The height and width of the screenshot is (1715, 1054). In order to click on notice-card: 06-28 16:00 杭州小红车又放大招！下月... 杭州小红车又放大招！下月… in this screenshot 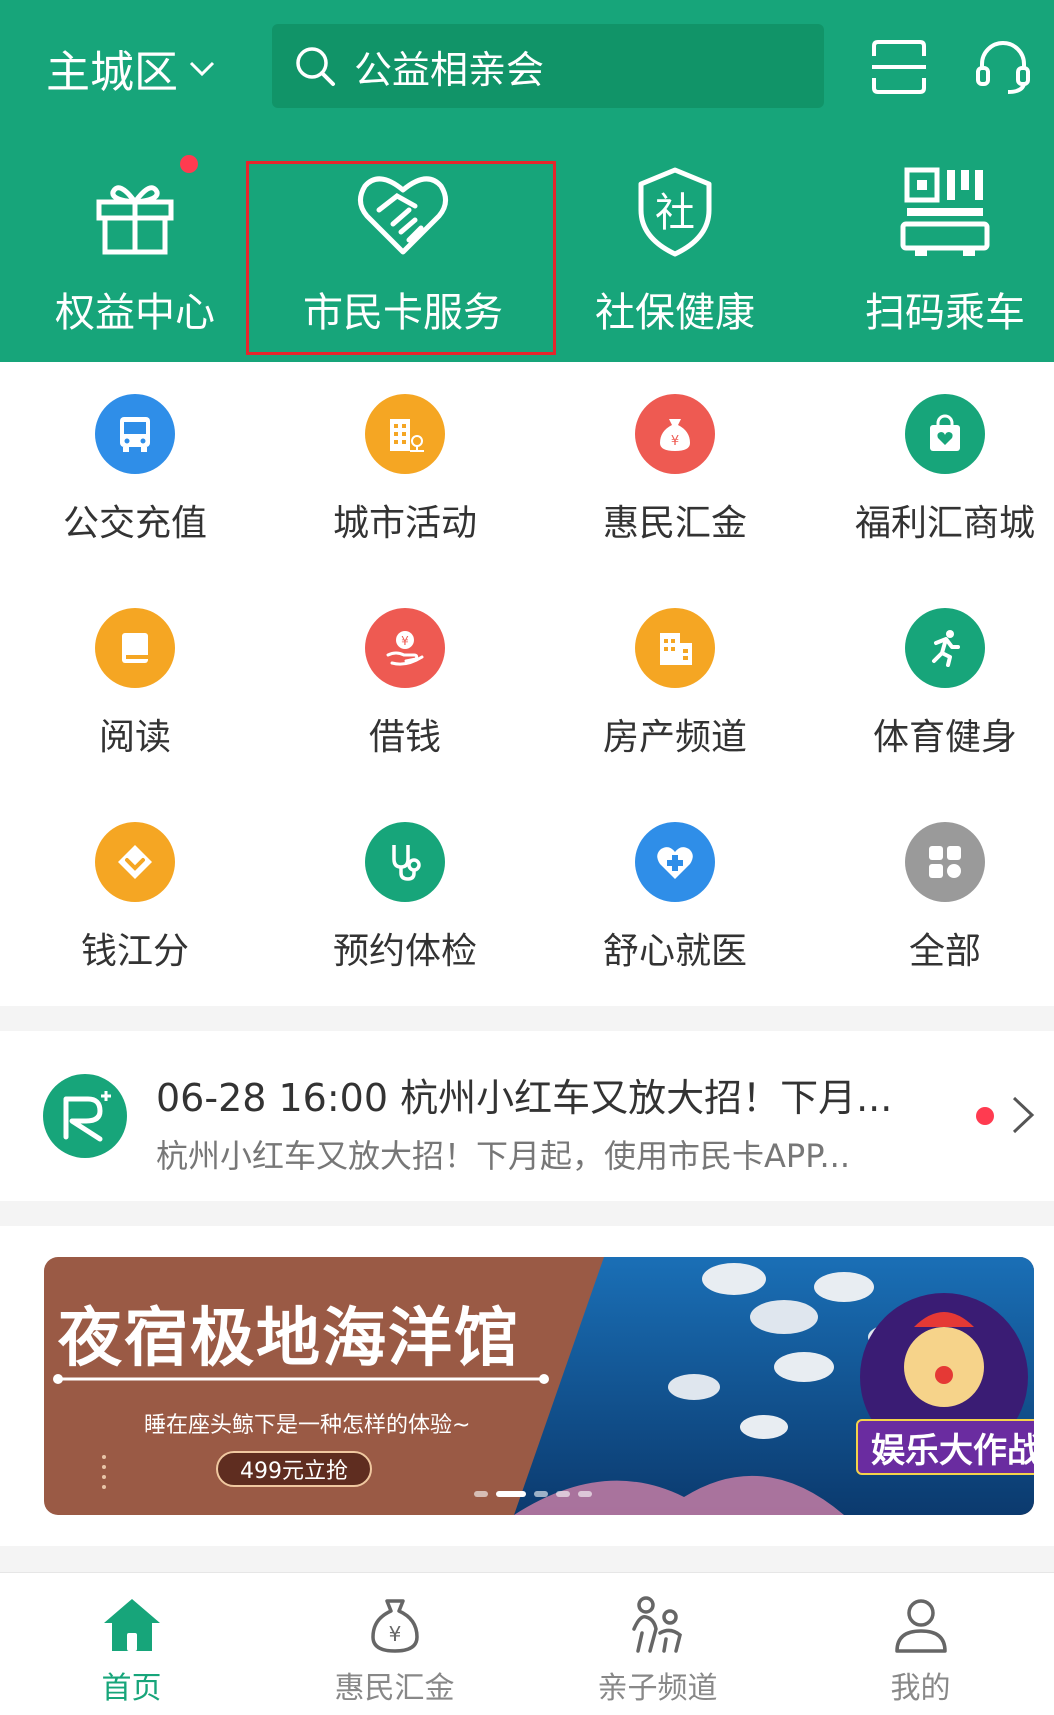, I will do `click(527, 1116)`.